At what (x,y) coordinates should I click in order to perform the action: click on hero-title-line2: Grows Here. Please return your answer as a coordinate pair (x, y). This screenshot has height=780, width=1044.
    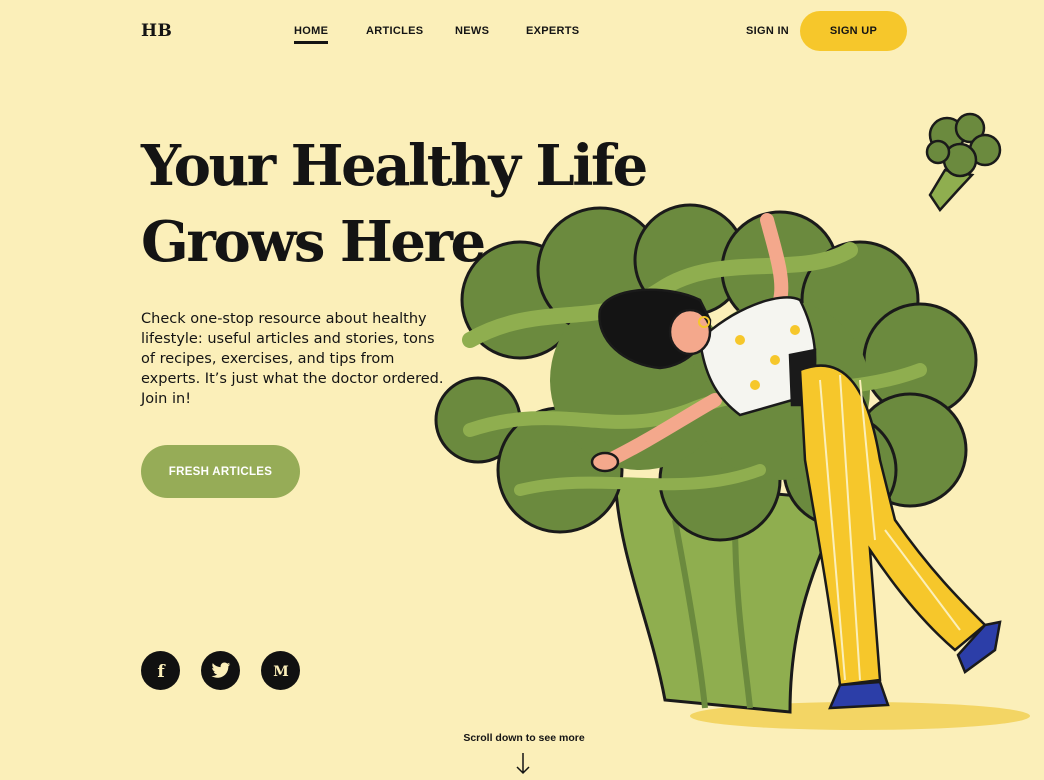
    Looking at the image, I should click on (313, 242).